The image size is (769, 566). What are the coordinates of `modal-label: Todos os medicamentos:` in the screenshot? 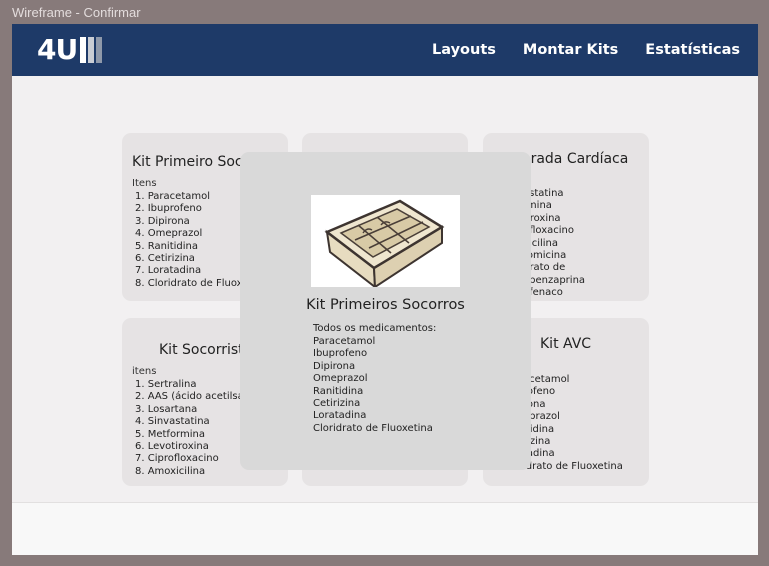 It's located at (375, 328).